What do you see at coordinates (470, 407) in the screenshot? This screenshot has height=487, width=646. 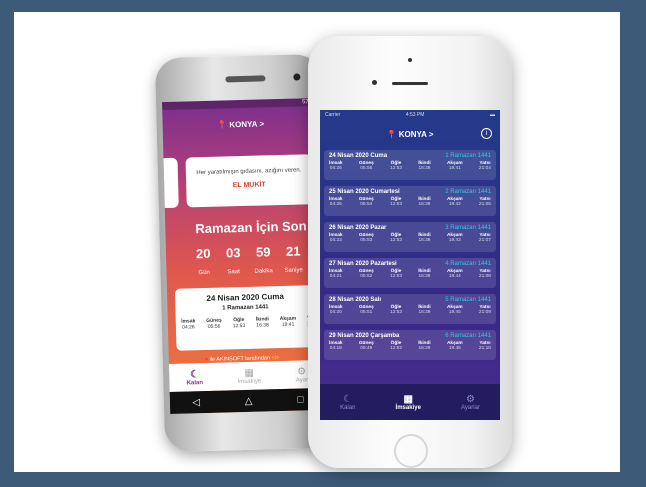 I see `tab-label: Ayarlar` at bounding box center [470, 407].